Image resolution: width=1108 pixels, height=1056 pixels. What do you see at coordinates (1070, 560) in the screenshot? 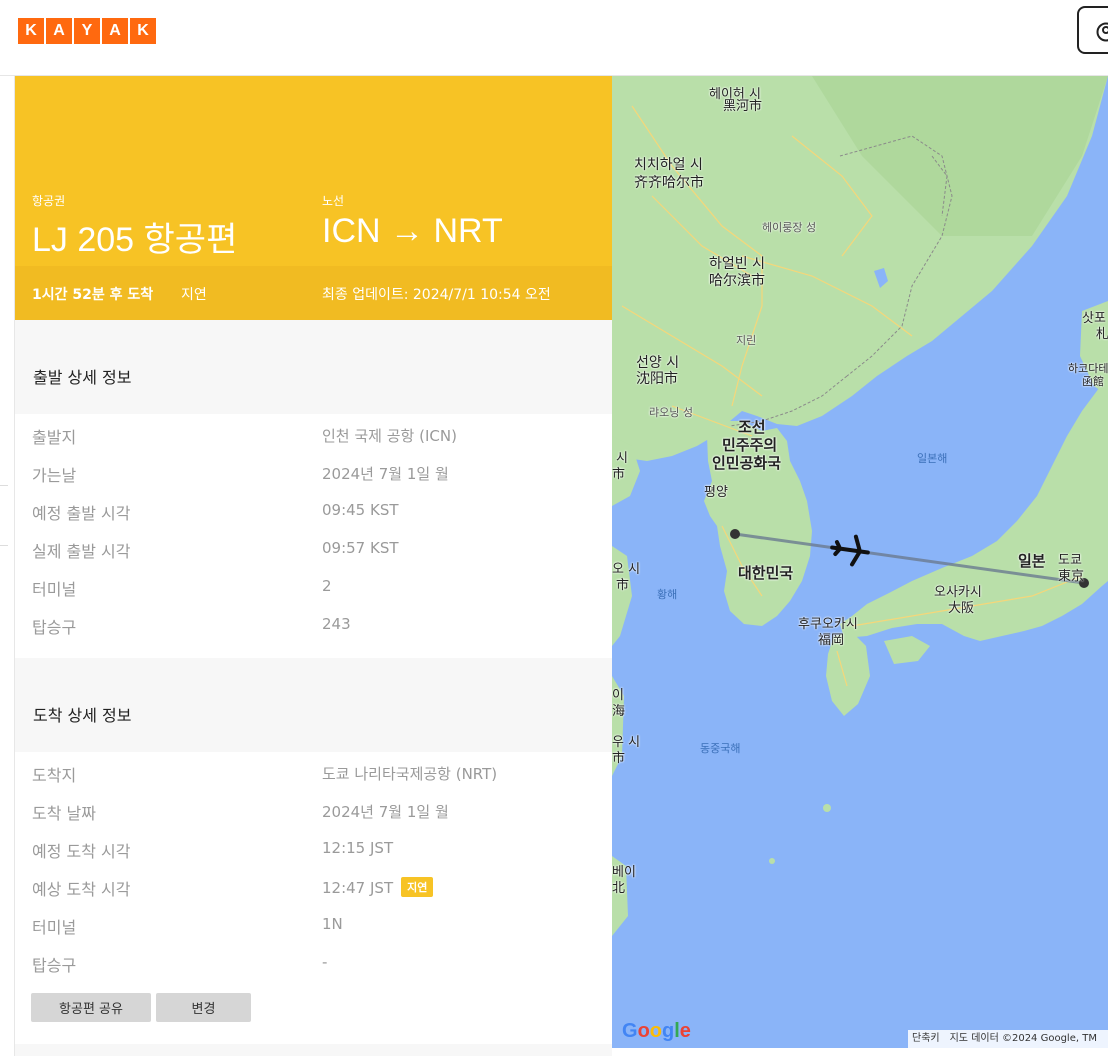
I see `map-label: 도쿄` at bounding box center [1070, 560].